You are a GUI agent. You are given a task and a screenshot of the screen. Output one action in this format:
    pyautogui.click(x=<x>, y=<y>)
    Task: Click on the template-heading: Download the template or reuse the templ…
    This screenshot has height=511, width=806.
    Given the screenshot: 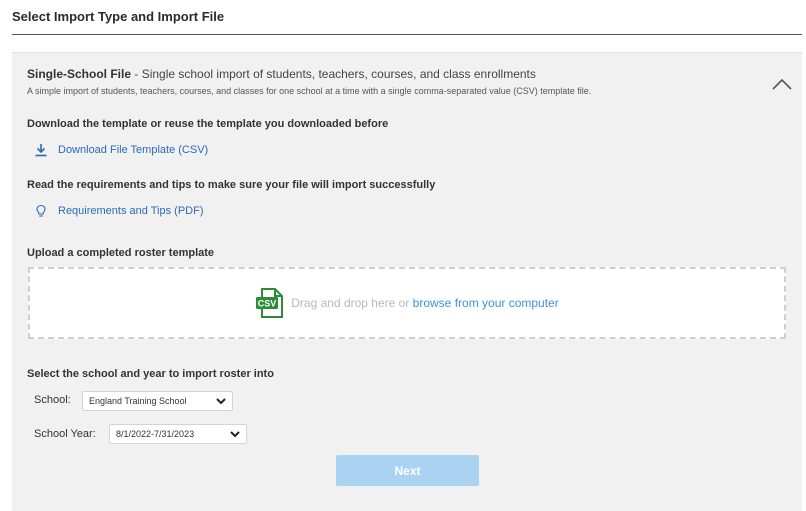 What is the action you would take?
    pyautogui.click(x=208, y=124)
    